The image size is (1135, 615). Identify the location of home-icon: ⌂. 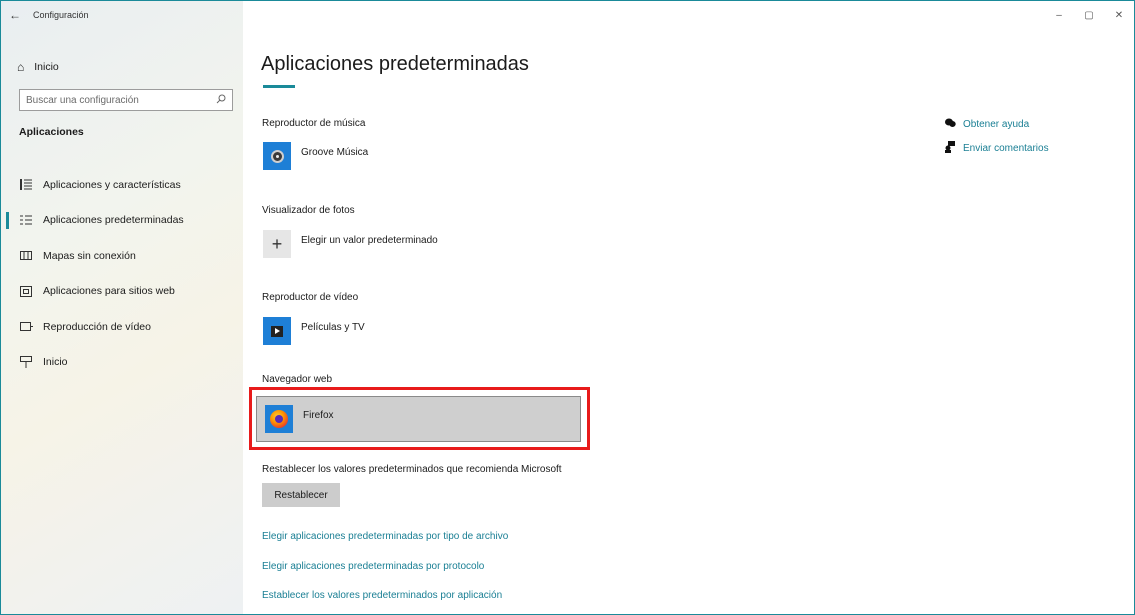
(21, 67).